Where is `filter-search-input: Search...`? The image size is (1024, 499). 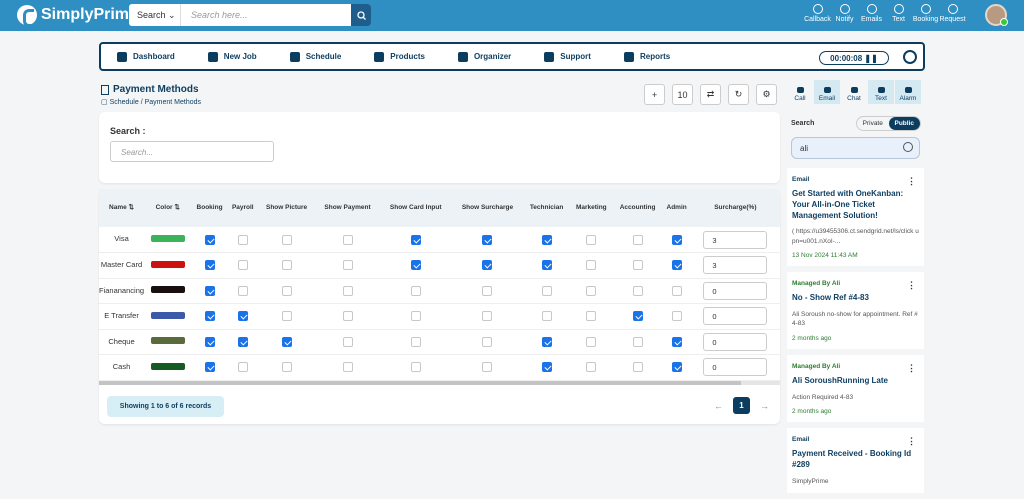
filter-search-input: Search... is located at coordinates (192, 151).